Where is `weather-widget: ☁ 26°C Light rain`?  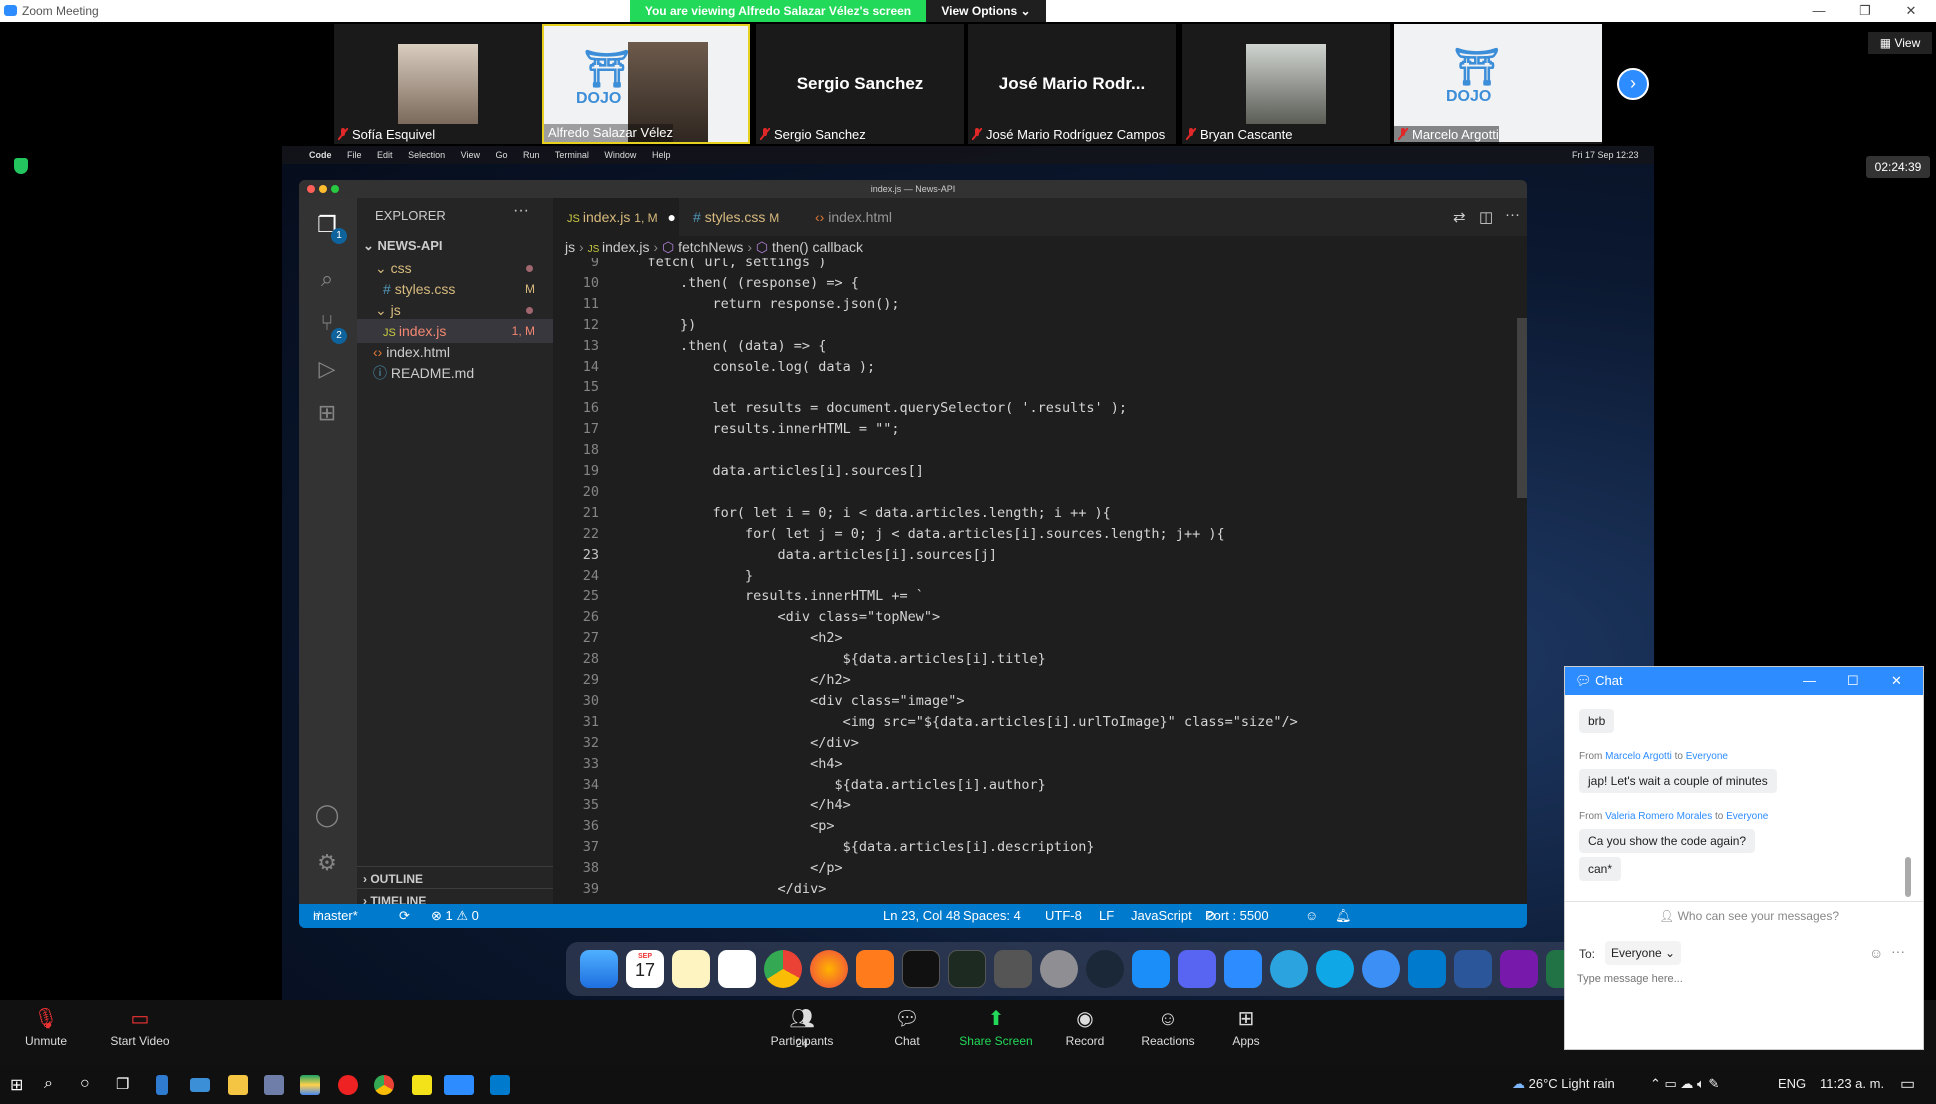
weather-widget: ☁ 26°C Light rain is located at coordinates (1563, 1084).